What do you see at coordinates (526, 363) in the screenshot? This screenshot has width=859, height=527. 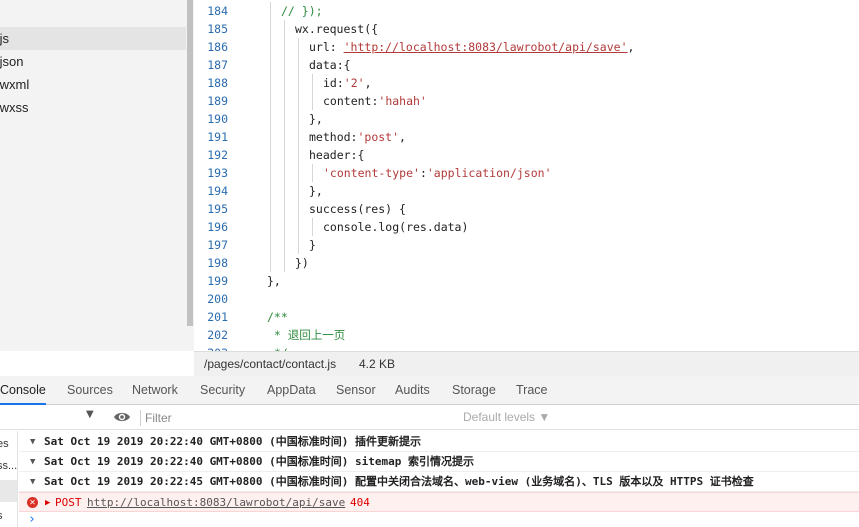 I see `editor-status-bar: /pages/contact/contact.js 4.2 KB` at bounding box center [526, 363].